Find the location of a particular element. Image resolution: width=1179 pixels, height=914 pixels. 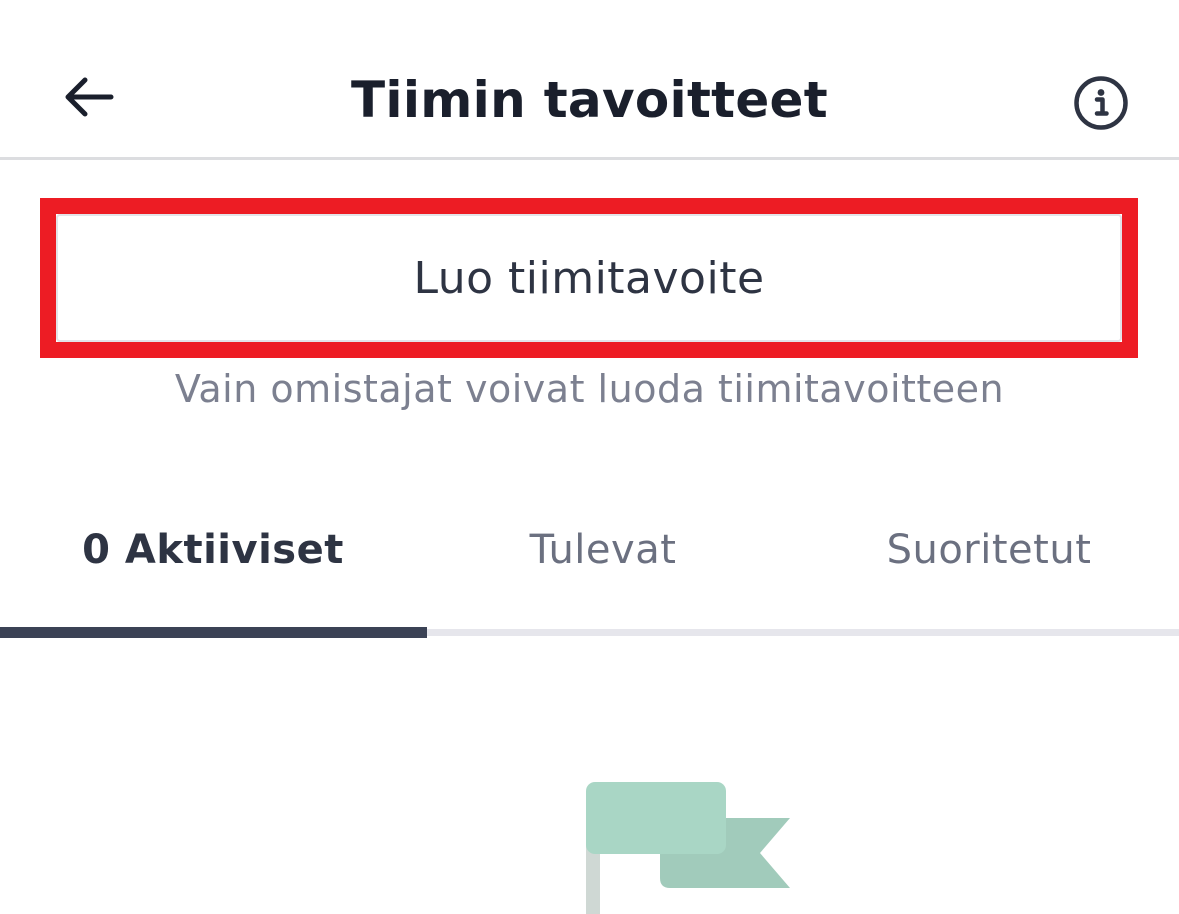

info-button is located at coordinates (1101, 103).